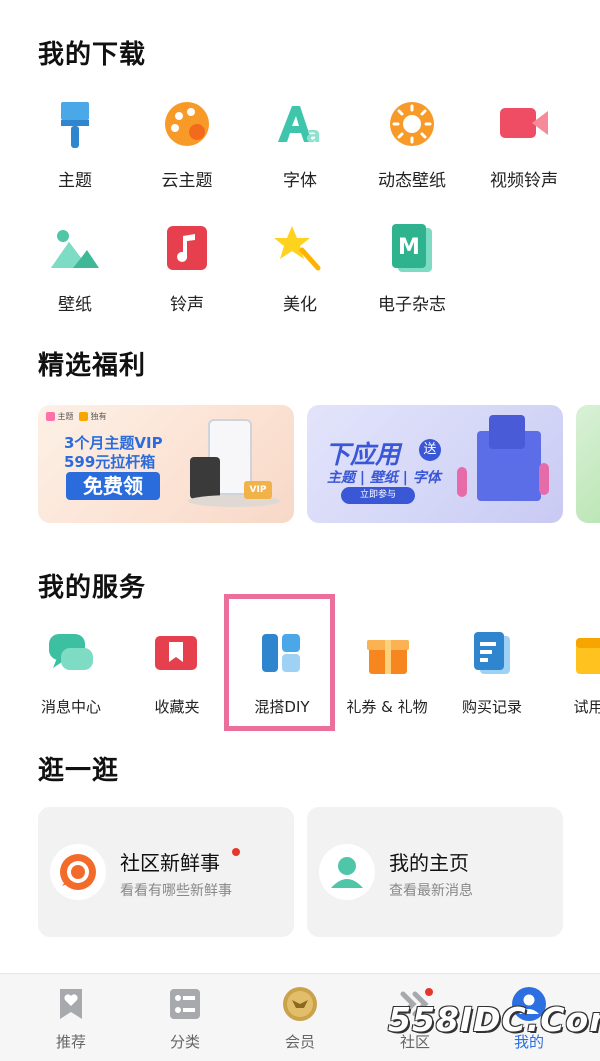 The image size is (600, 1061). I want to click on category-icon, so click(185, 1004).